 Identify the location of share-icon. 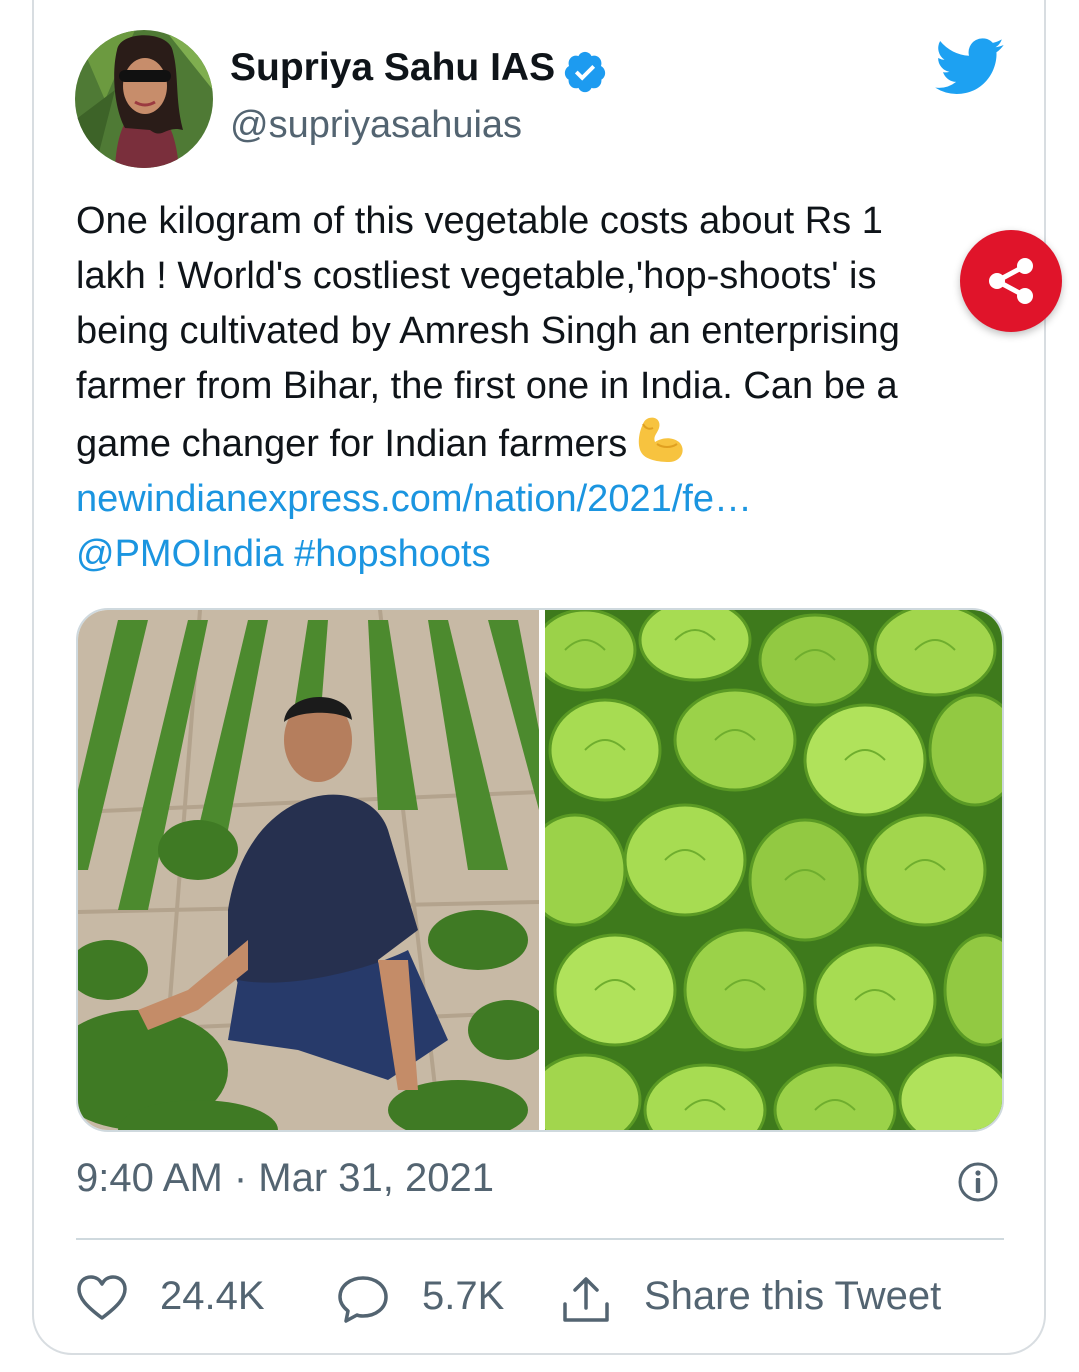
(1011, 281).